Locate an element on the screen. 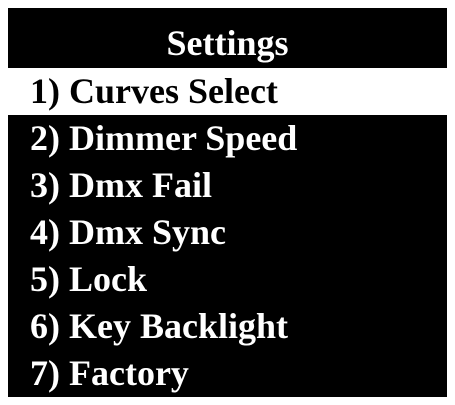  menu-item-curves-select: 1) Curves Select is located at coordinates (227, 91).